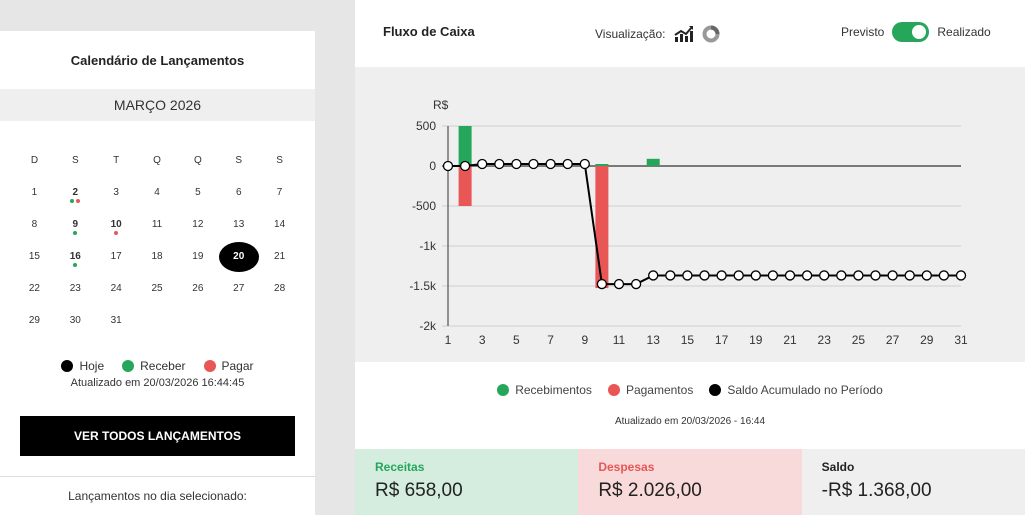 Image resolution: width=1025 pixels, height=515 pixels. I want to click on day-number: 29, so click(34, 320).